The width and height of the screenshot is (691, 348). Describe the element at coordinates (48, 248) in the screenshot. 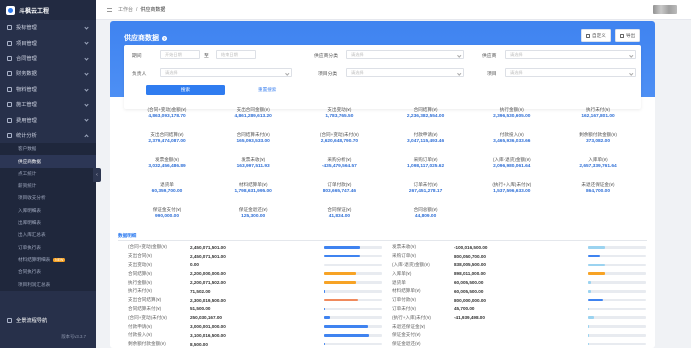

I see `submenu-item: 订单执行表` at that location.